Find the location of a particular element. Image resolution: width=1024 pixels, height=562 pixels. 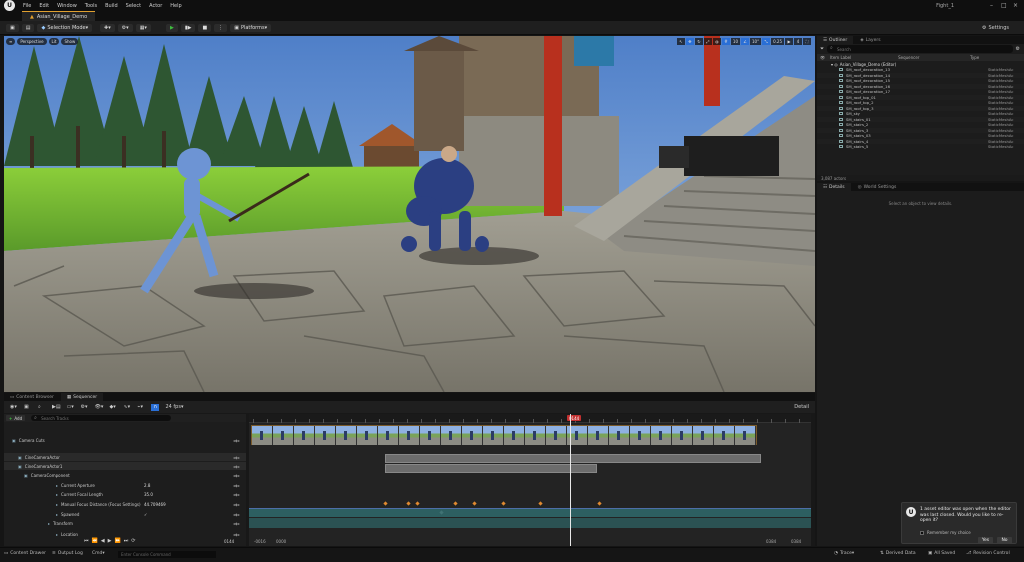

tab-layers: ◈ Layers is located at coordinates (870, 40).